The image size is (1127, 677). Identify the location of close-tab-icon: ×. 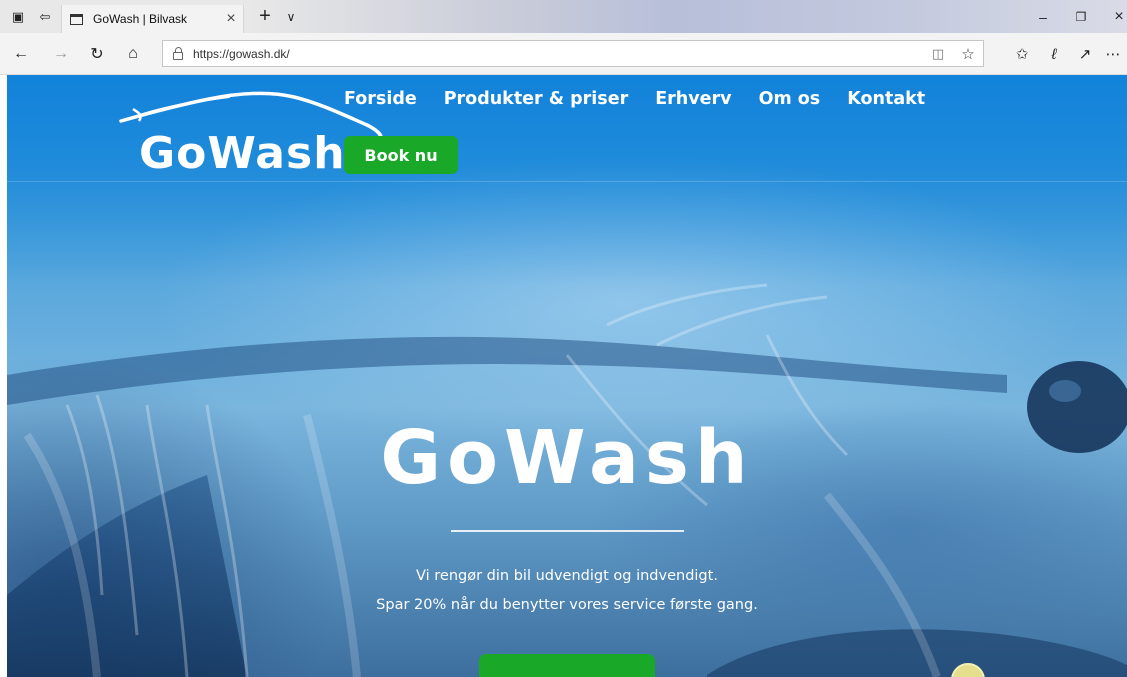
(231, 19).